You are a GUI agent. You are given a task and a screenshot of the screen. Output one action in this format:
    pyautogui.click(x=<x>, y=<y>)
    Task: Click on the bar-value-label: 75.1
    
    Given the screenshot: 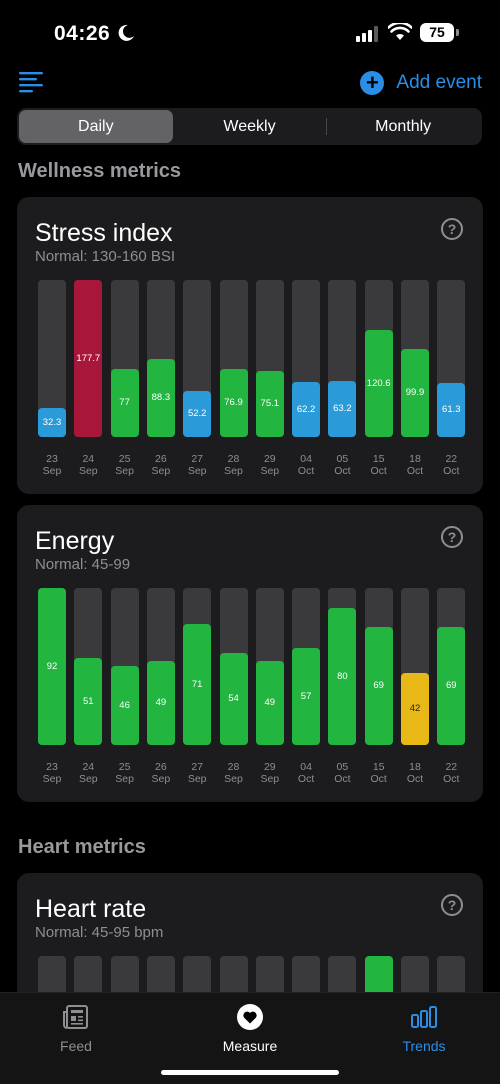 What is the action you would take?
    pyautogui.click(x=270, y=403)
    